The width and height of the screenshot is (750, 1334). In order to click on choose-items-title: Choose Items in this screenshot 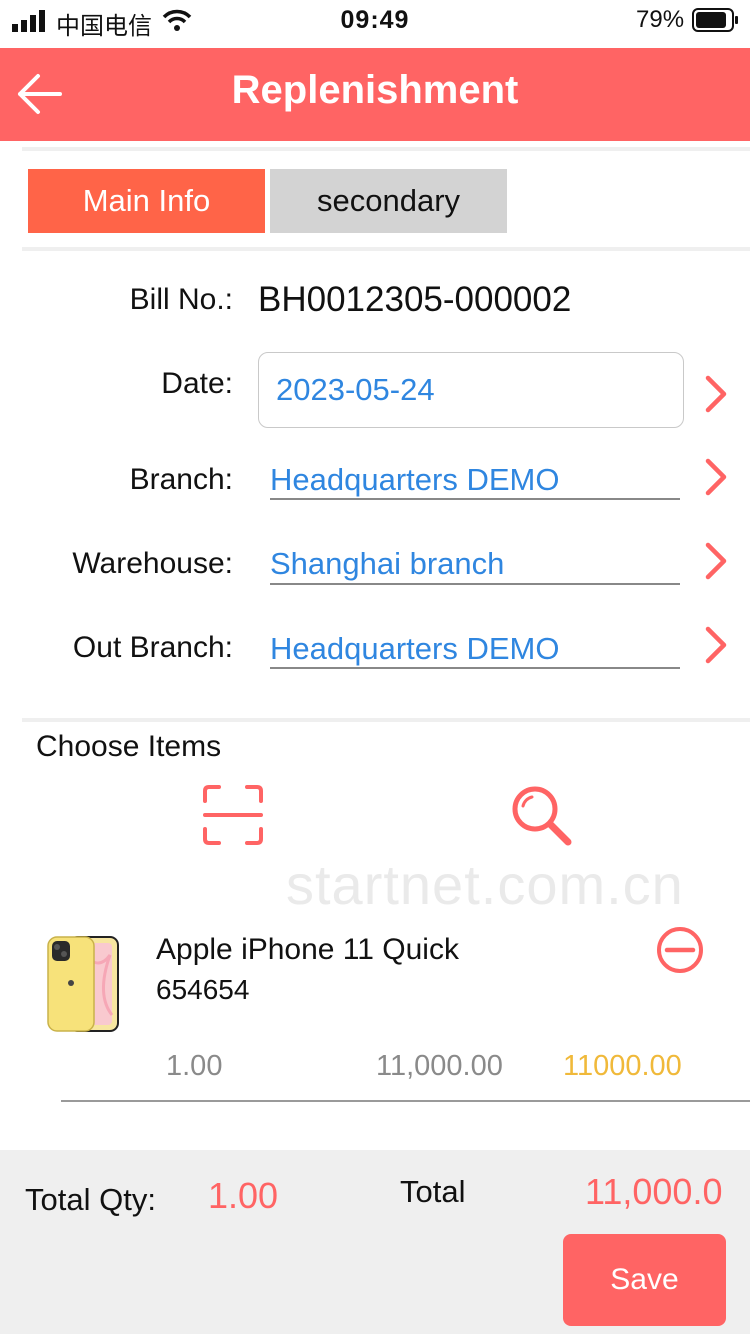, I will do `click(129, 746)`.